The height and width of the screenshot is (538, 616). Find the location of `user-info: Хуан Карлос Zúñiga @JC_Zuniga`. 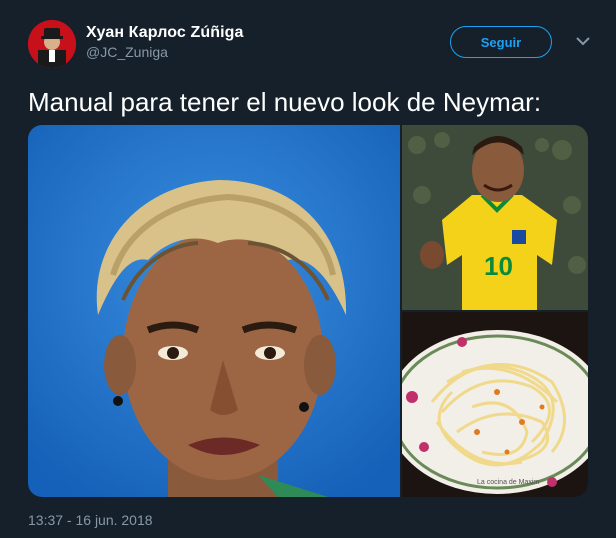

user-info: Хуан Карлос Zúñiga @JC_Zuniga is located at coordinates (165, 42).